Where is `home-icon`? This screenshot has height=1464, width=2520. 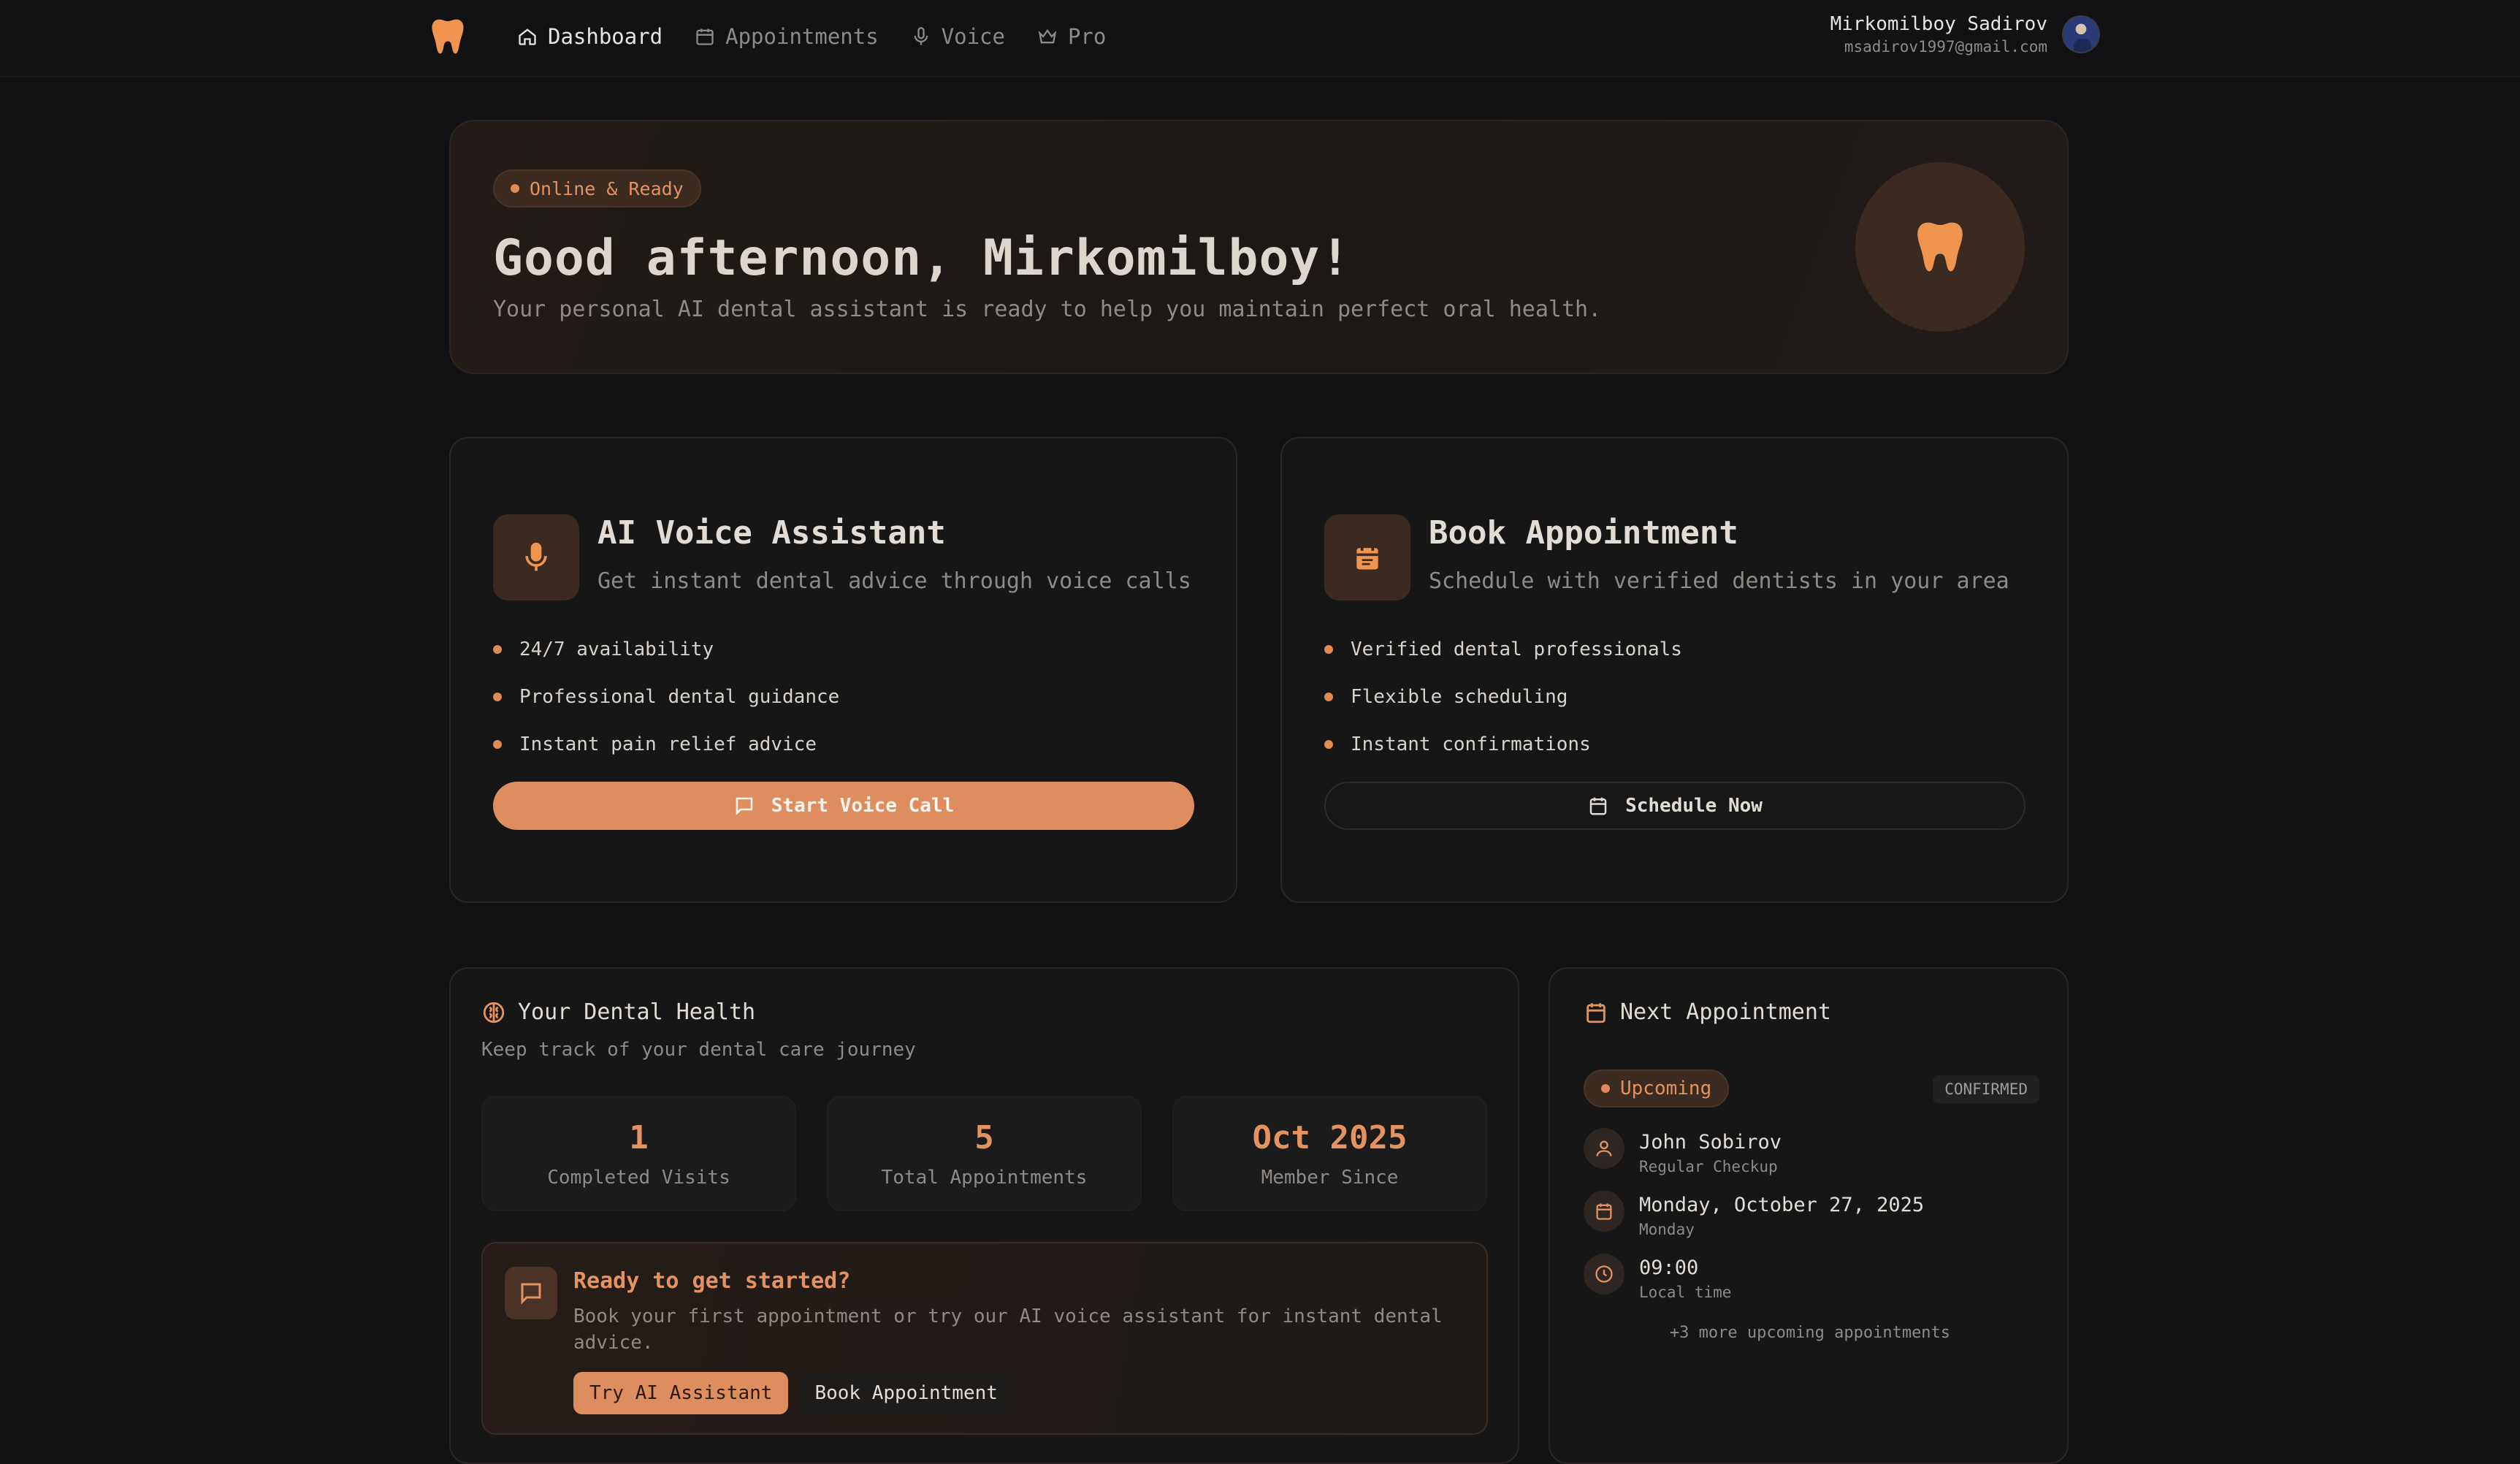
home-icon is located at coordinates (527, 36).